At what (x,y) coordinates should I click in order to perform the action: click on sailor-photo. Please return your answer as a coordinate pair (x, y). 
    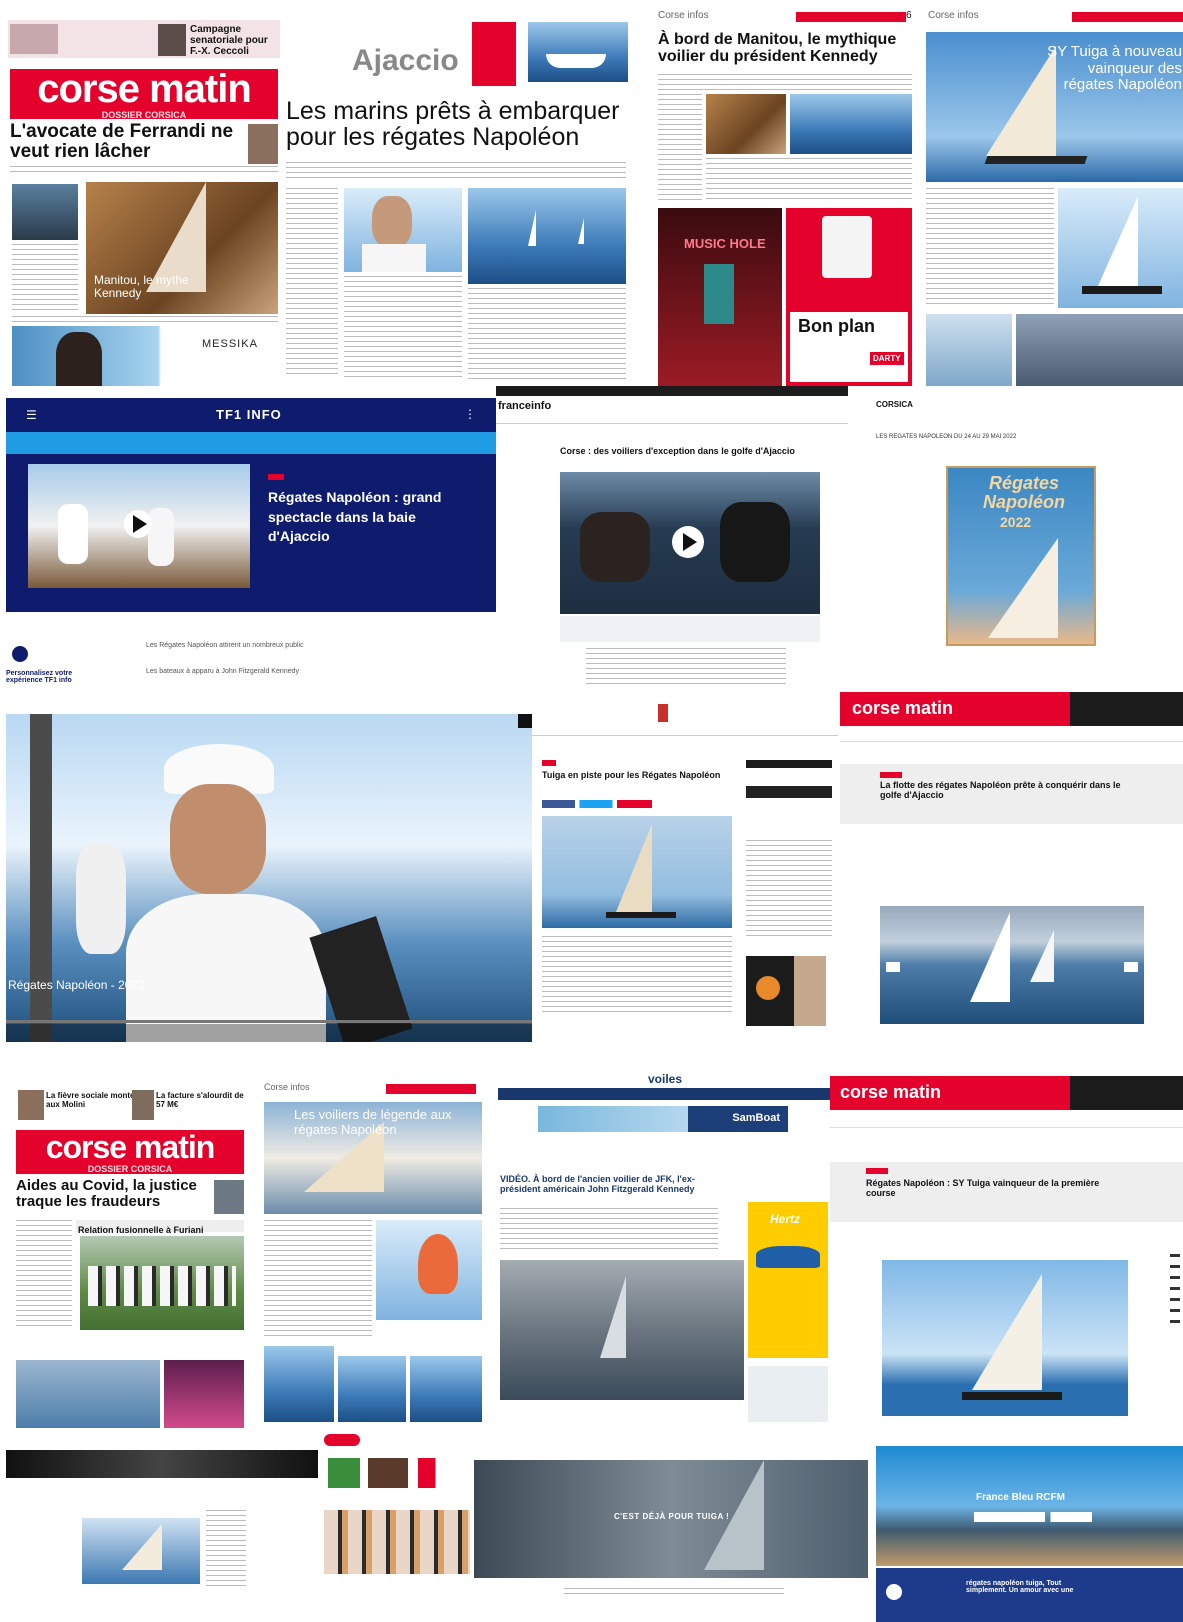
    Looking at the image, I should click on (403, 230).